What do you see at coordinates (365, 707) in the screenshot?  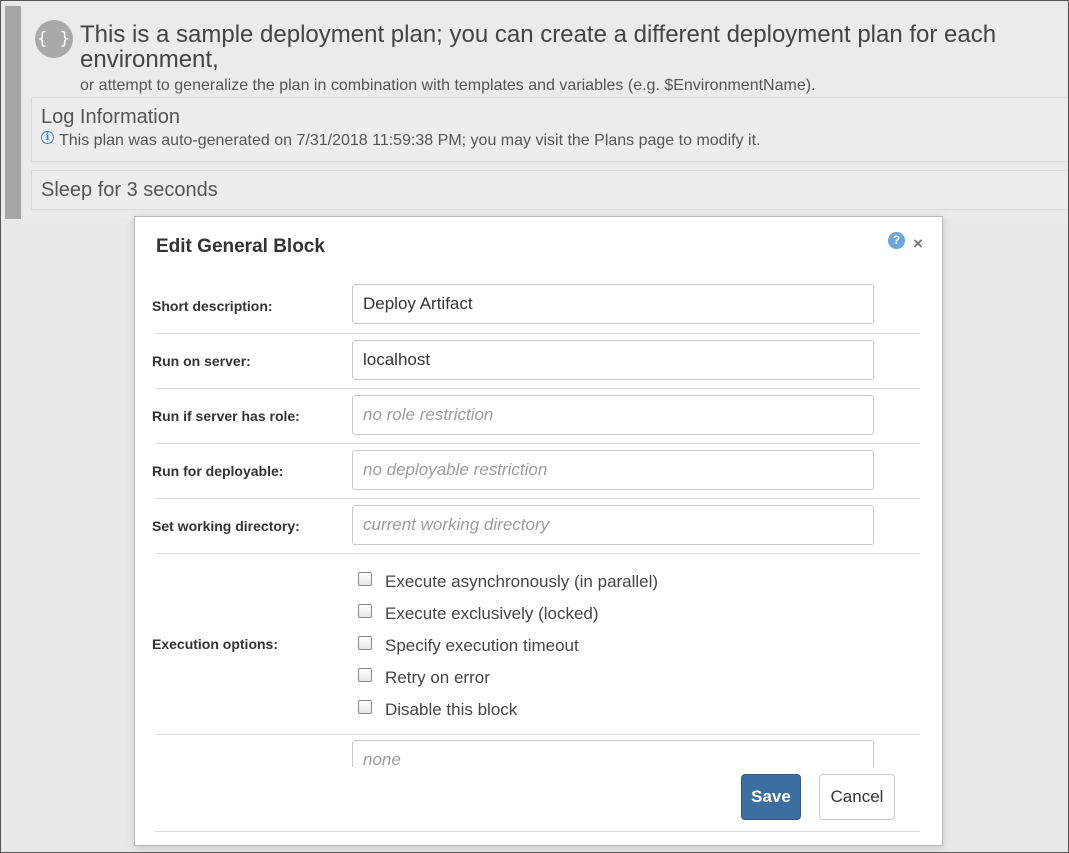 I see `disable-block-checkbox` at bounding box center [365, 707].